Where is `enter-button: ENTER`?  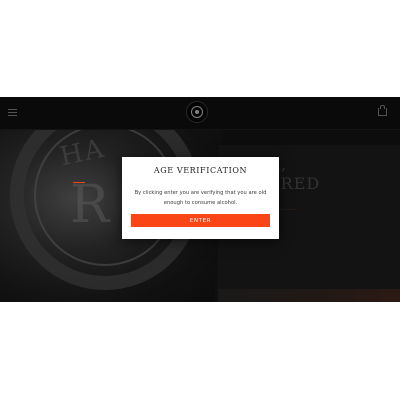
enter-button: ENTER is located at coordinates (200, 220).